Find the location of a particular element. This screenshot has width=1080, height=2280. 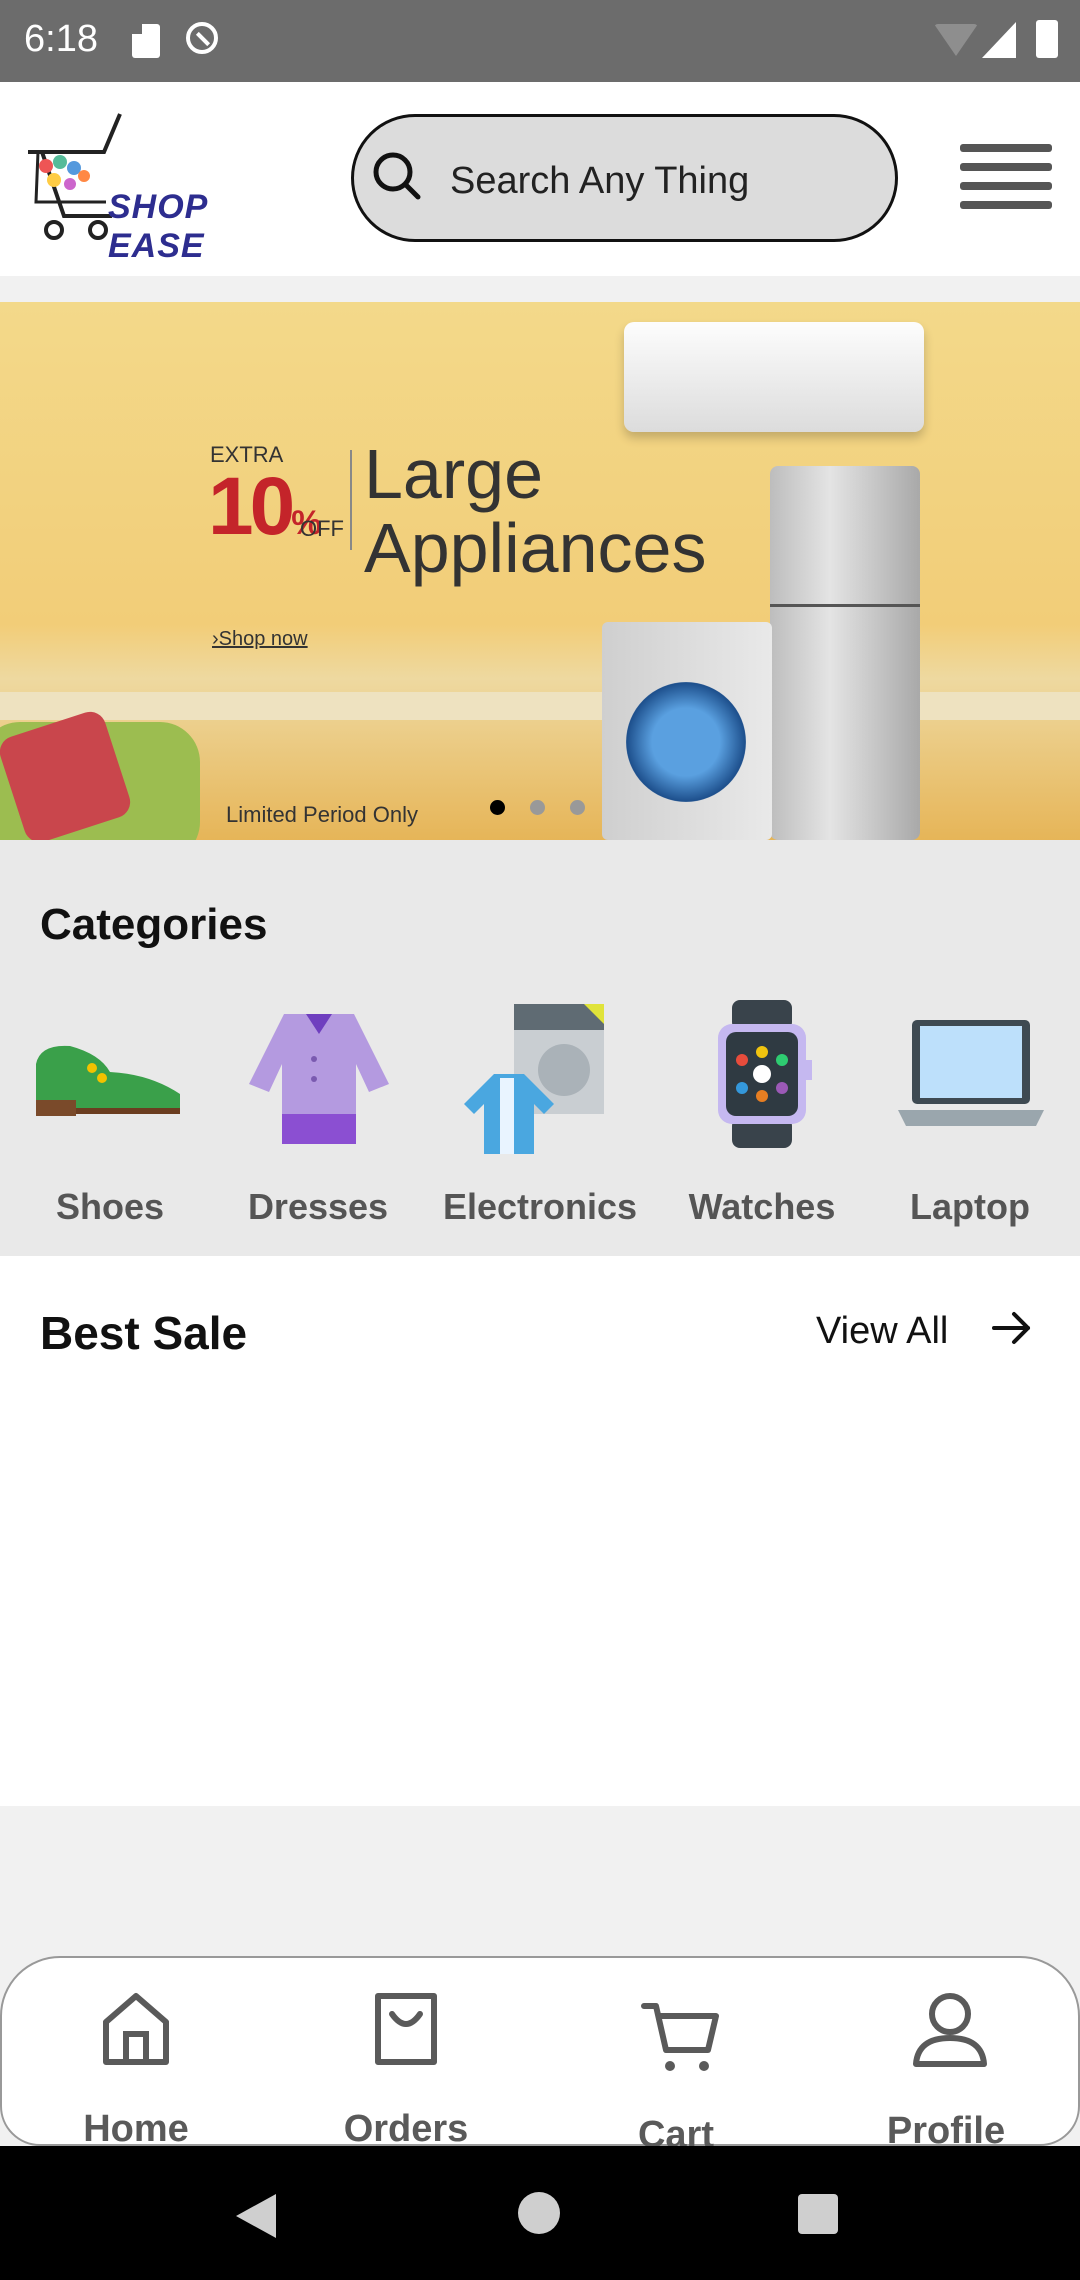

category-dresses: Dresses is located at coordinates (318, 1124).